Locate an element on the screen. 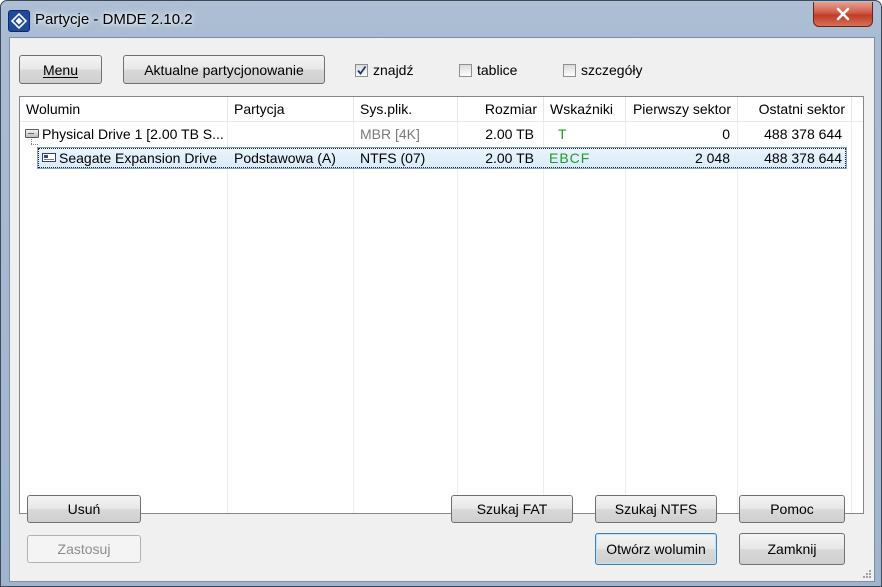  window-close-button is located at coordinates (843, 14).